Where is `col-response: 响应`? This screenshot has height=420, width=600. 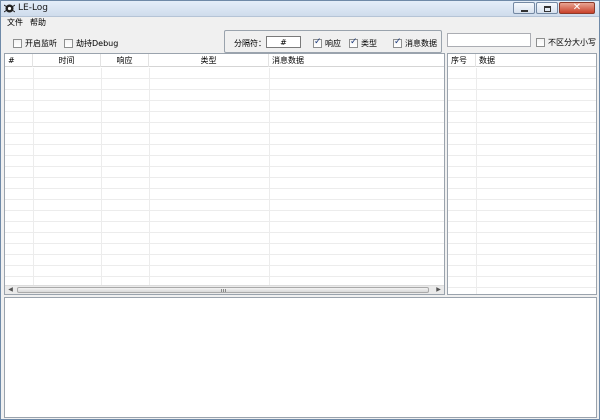
col-response: 响应 is located at coordinates (125, 60).